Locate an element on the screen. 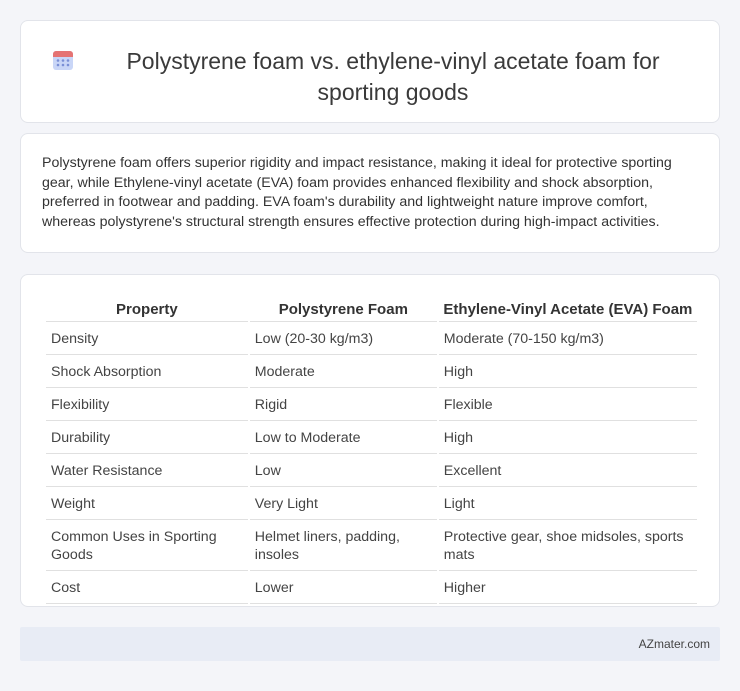  footer-brand: AZmater.com is located at coordinates (674, 644).